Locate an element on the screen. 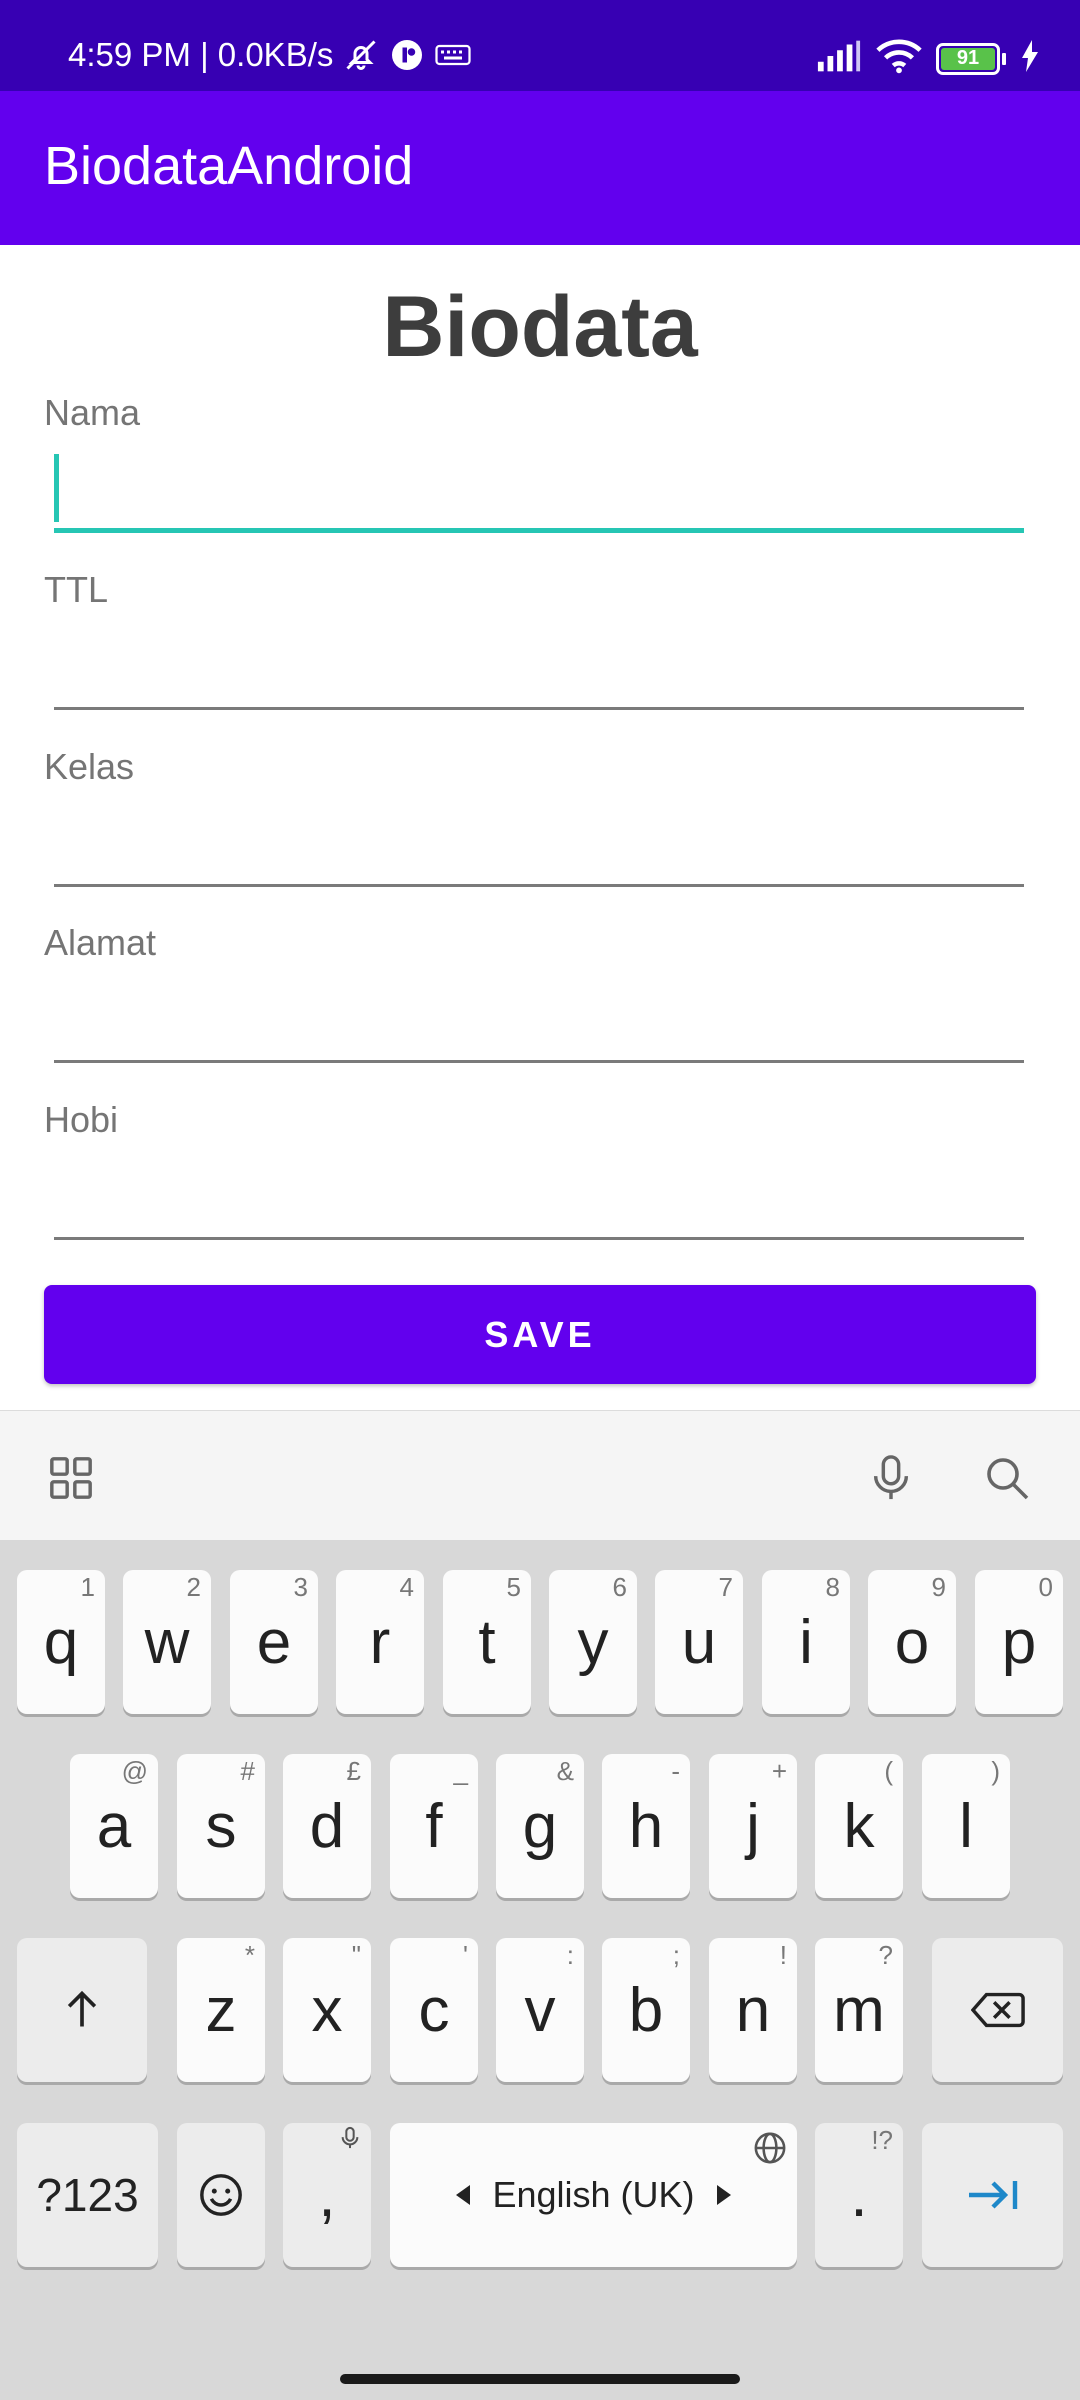 This screenshot has width=1080, height=2400. bell-off-icon is located at coordinates (361, 55).